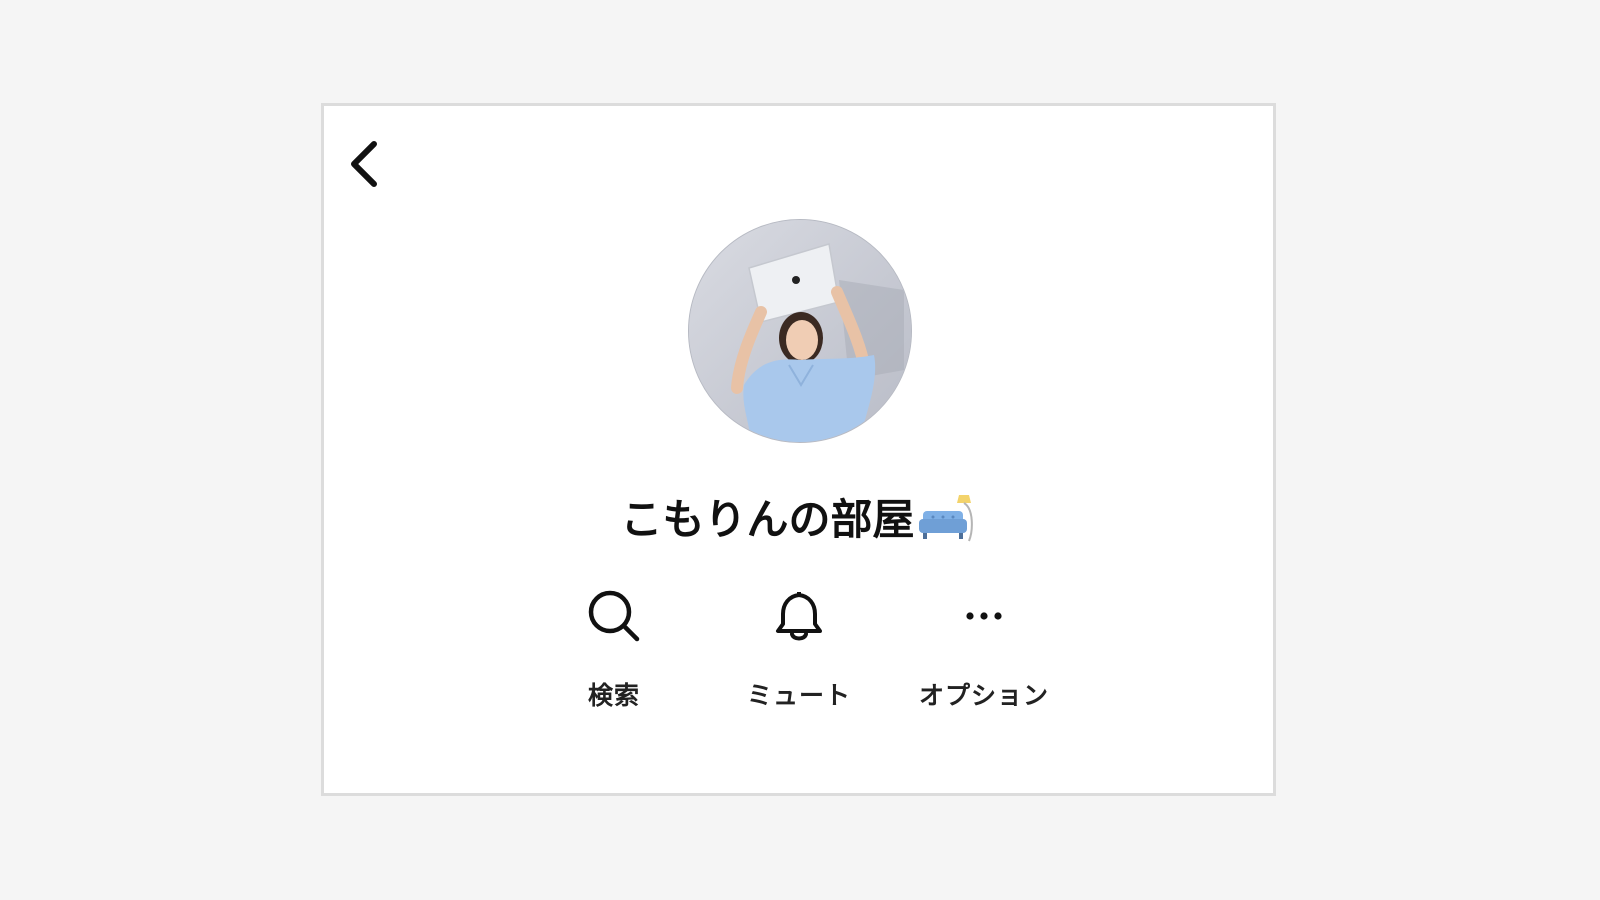  I want to click on room-title: こもりんの部屋, so click(798, 516).